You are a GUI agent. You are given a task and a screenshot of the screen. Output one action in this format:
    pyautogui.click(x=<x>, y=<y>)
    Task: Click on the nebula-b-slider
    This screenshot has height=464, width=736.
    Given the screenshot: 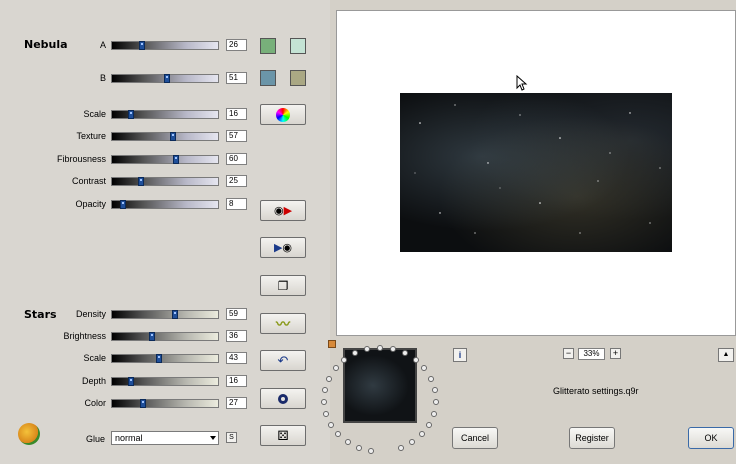 What is the action you would take?
    pyautogui.click(x=165, y=78)
    